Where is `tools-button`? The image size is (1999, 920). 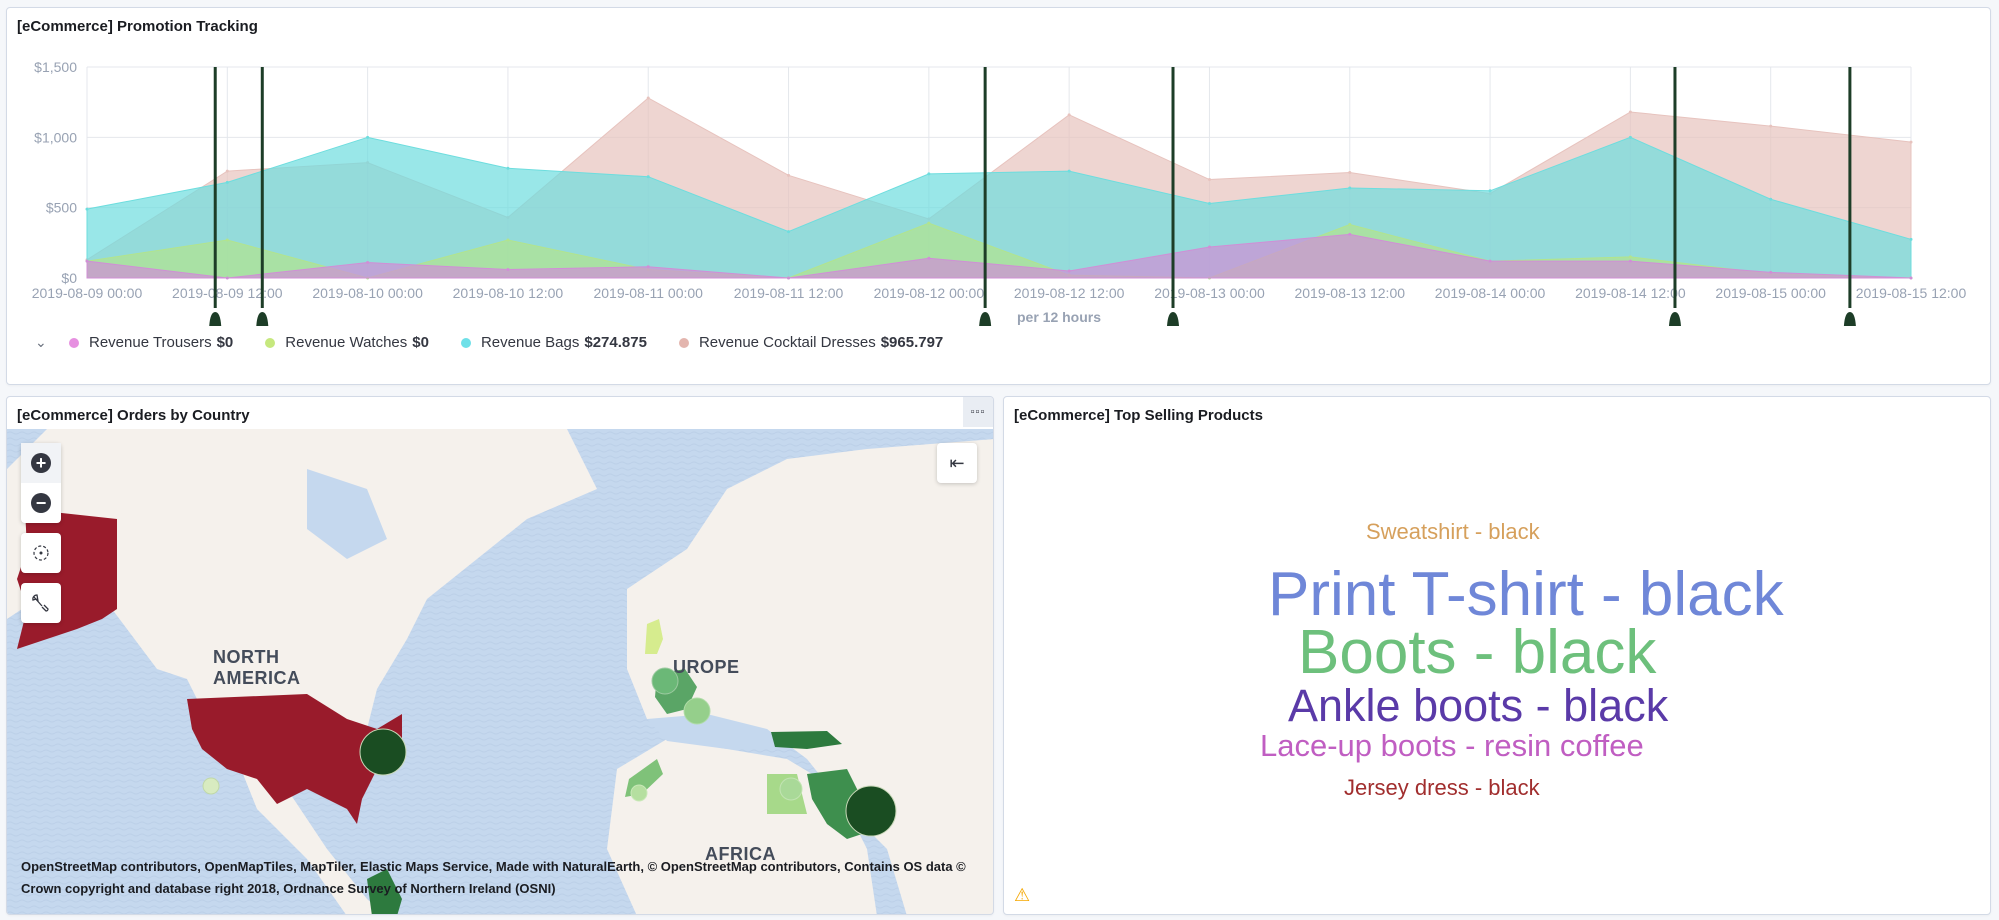
tools-button is located at coordinates (41, 603).